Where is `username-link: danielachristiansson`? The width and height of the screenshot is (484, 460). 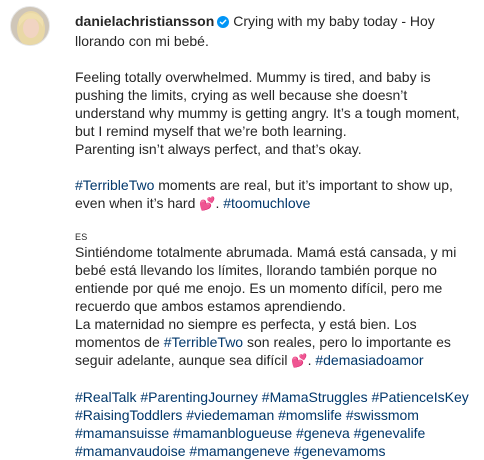
username-link: danielachristiansson is located at coordinates (144, 21).